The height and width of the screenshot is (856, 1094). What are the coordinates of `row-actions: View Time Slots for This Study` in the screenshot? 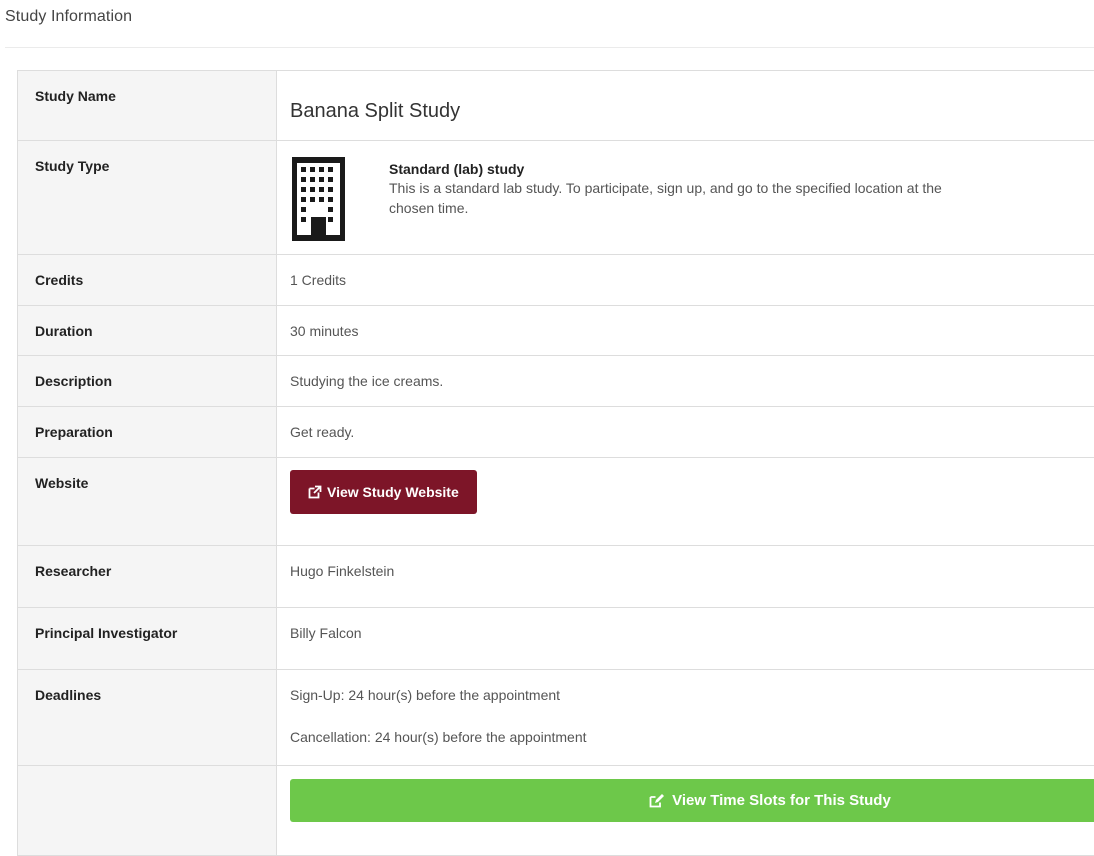 It's located at (556, 811).